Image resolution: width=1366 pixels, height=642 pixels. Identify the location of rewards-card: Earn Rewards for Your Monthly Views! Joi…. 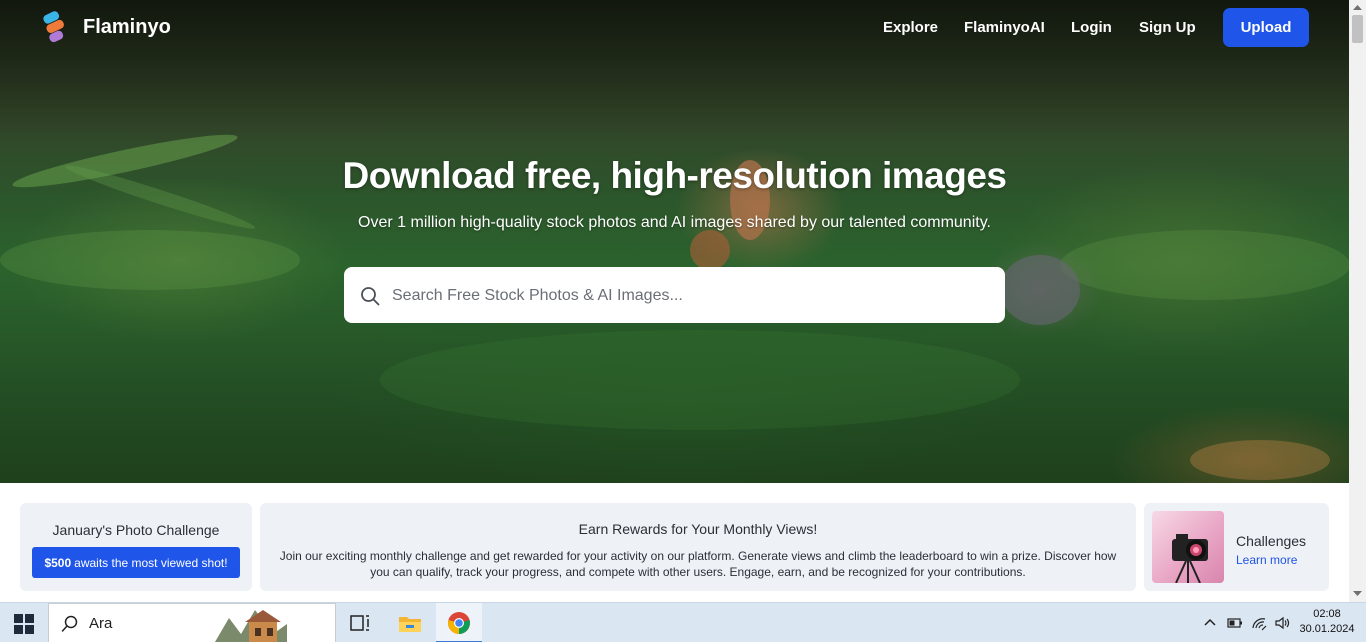
(698, 547).